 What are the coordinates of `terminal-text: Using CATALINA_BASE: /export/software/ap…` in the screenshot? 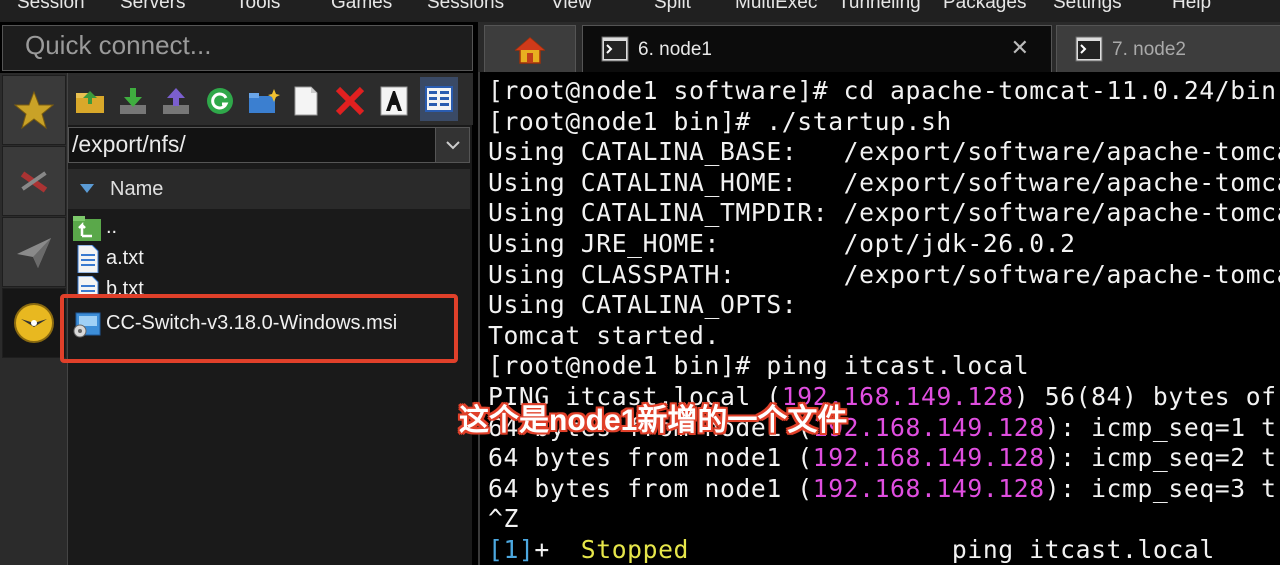 It's located at (884, 152).